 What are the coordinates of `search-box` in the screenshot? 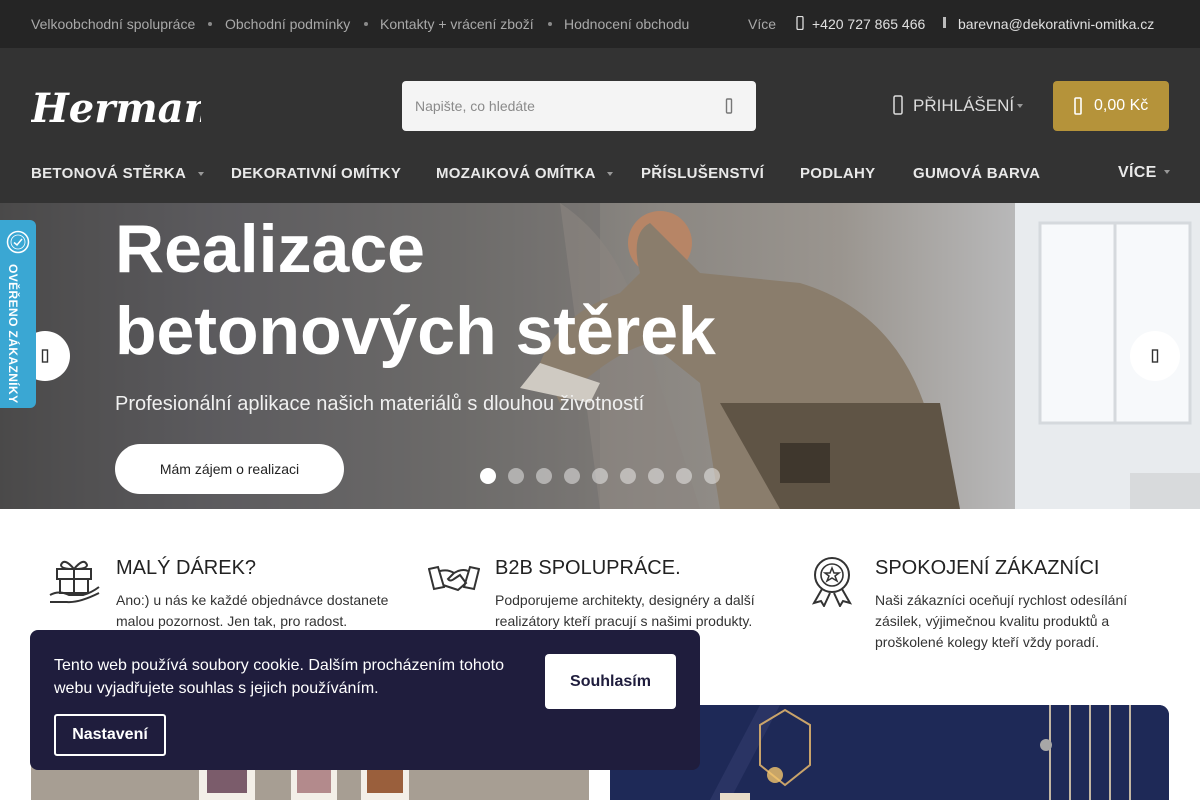 It's located at (579, 106).